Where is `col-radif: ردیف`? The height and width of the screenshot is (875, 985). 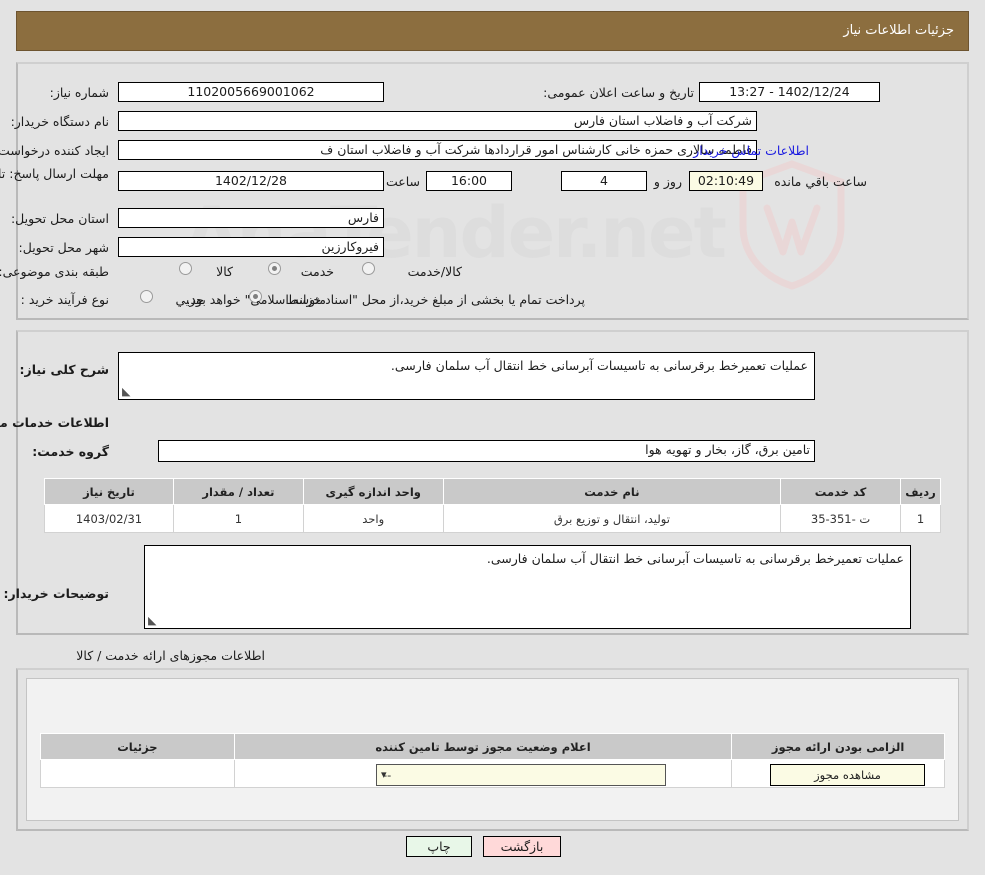 col-radif: ردیف is located at coordinates (920, 491).